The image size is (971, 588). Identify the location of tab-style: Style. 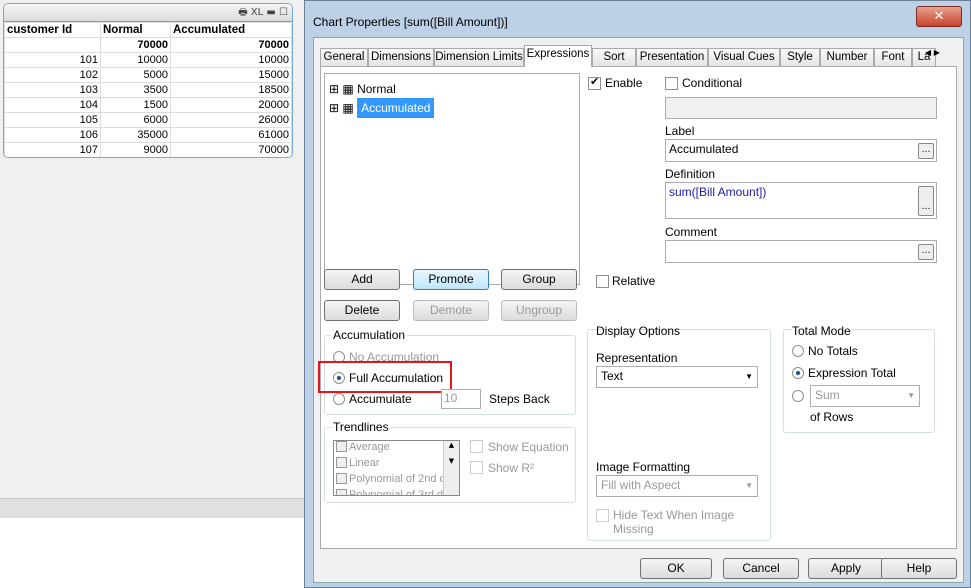
(800, 57).